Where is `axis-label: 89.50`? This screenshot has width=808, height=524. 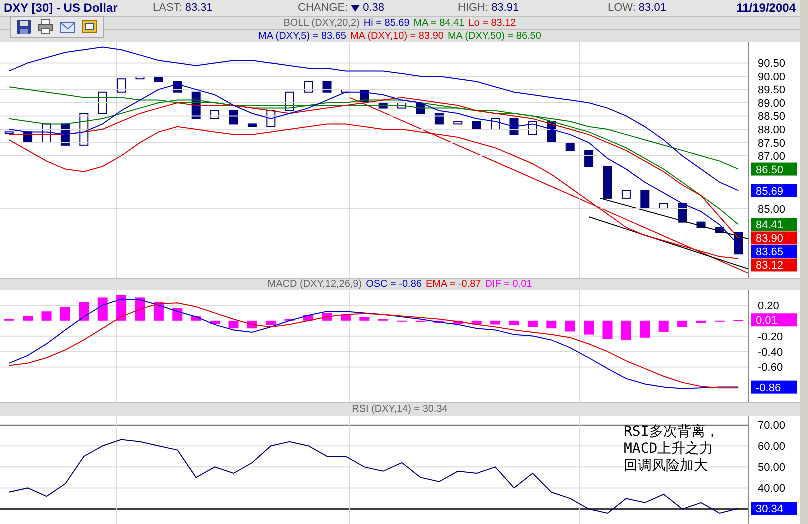
axis-label: 89.50 is located at coordinates (772, 90).